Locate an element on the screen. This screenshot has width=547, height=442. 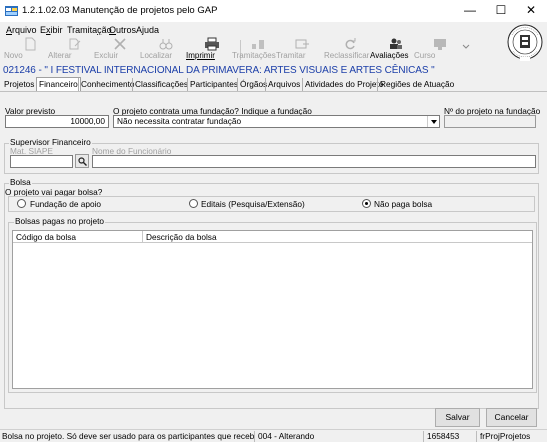
printer-icon is located at coordinates (212, 44).